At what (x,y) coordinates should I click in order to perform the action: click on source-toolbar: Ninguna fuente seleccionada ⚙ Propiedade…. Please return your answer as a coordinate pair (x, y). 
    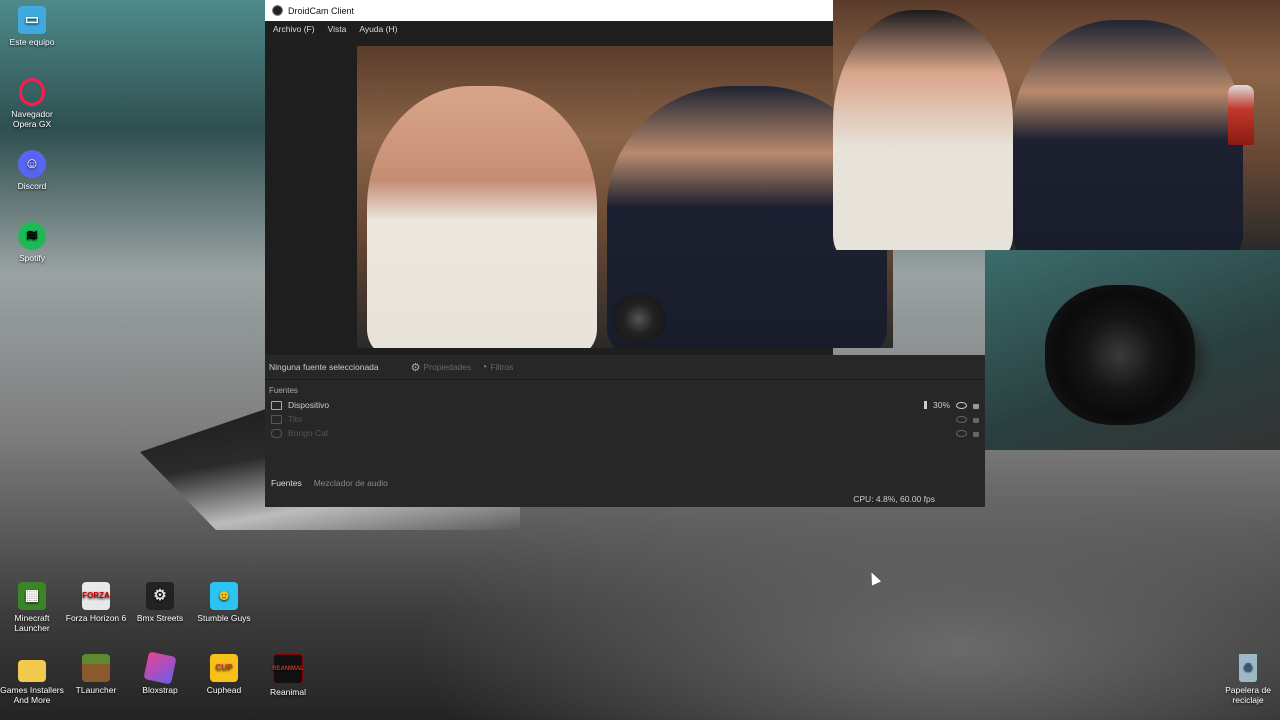
    Looking at the image, I should click on (625, 367).